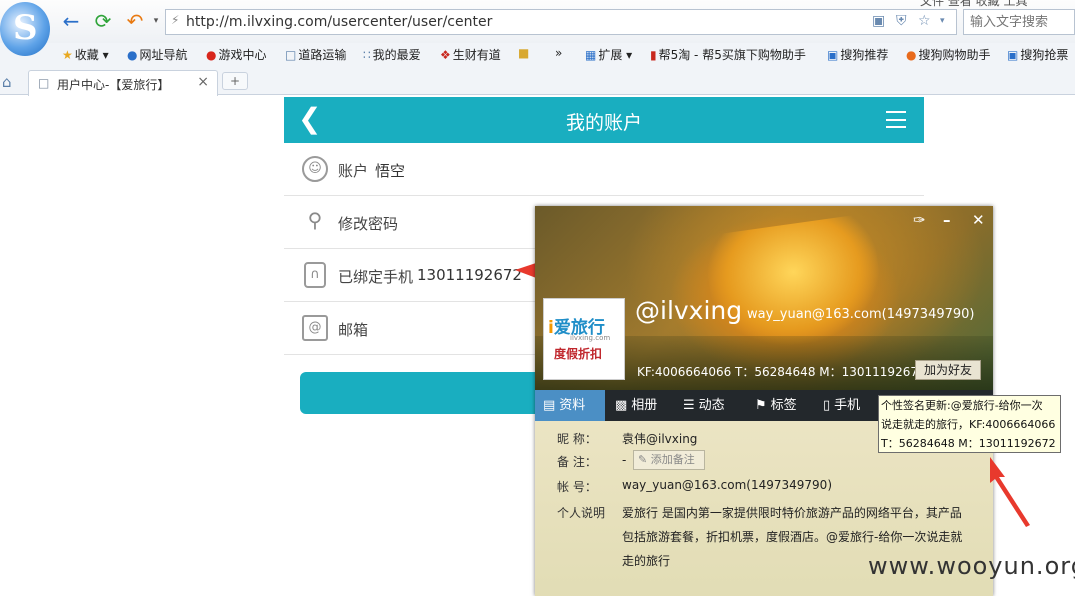 This screenshot has width=1075, height=596. Describe the element at coordinates (603, 123) in the screenshot. I see `page-title: 我的账户` at that location.